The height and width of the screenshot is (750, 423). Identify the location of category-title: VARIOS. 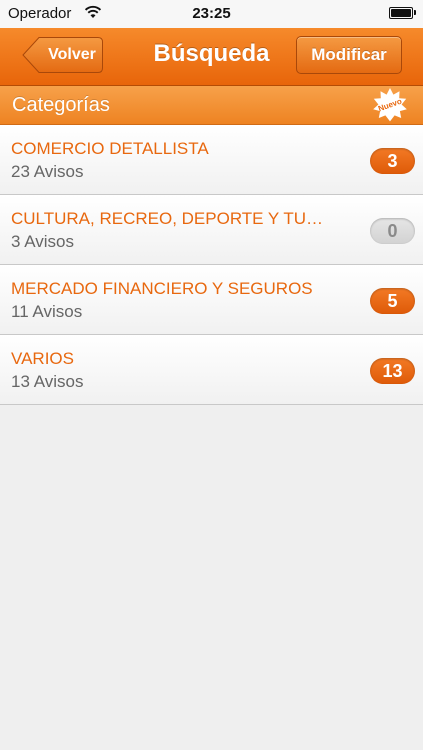
(42, 358).